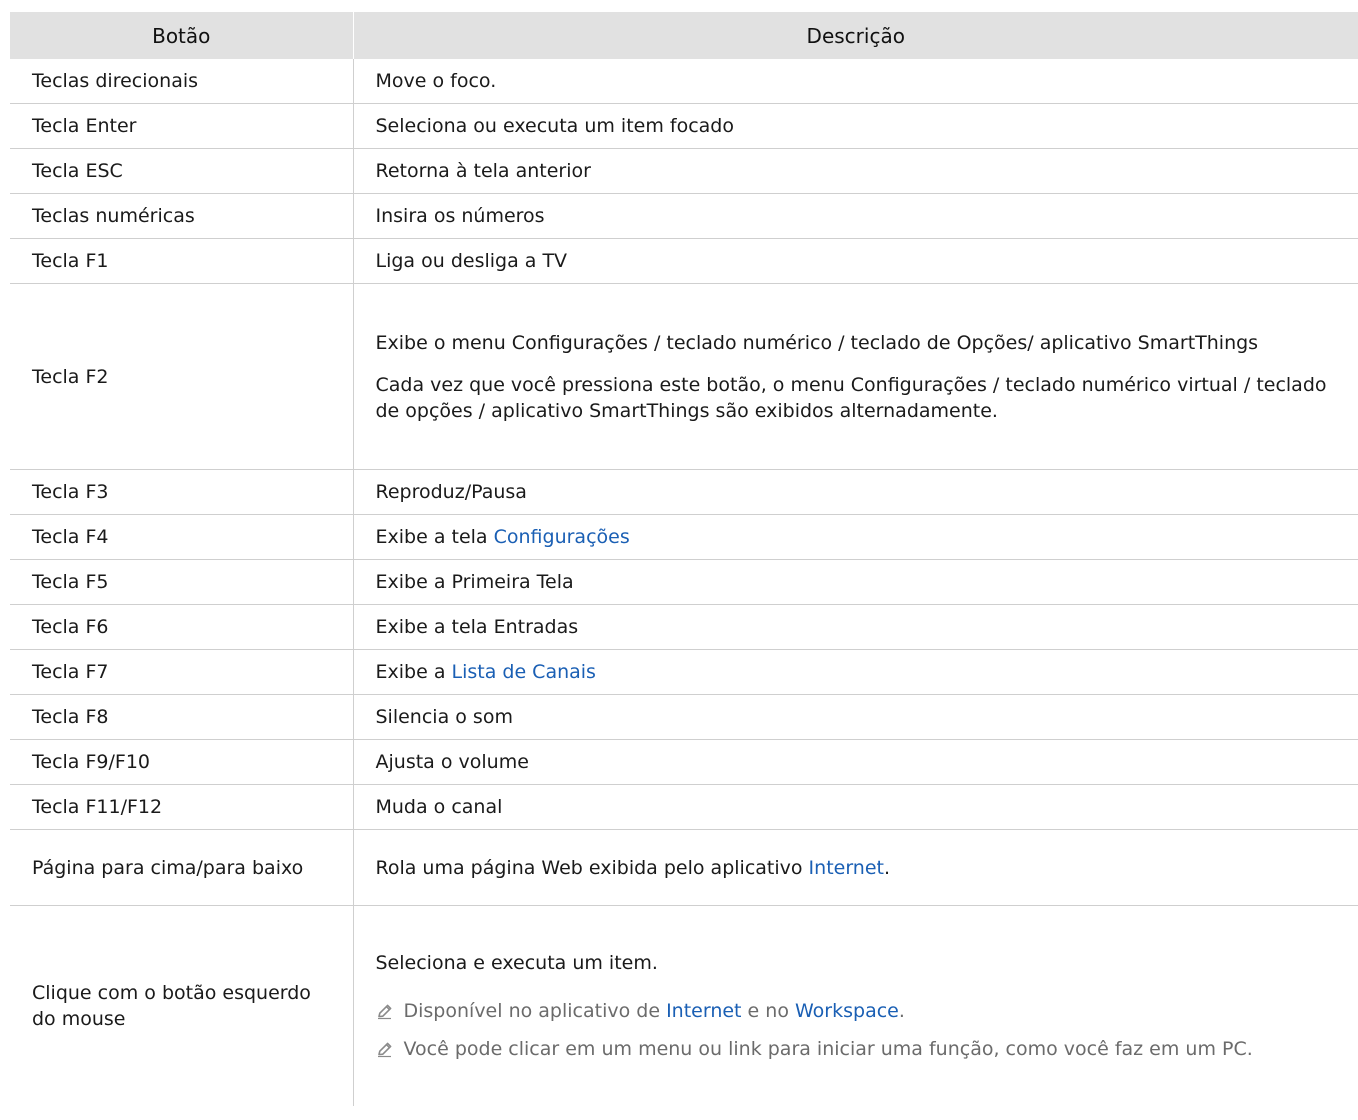 The image size is (1358, 1120). What do you see at coordinates (171, 1006) in the screenshot?
I see `key-cell: Clique com o botão esquerdo do mouse` at bounding box center [171, 1006].